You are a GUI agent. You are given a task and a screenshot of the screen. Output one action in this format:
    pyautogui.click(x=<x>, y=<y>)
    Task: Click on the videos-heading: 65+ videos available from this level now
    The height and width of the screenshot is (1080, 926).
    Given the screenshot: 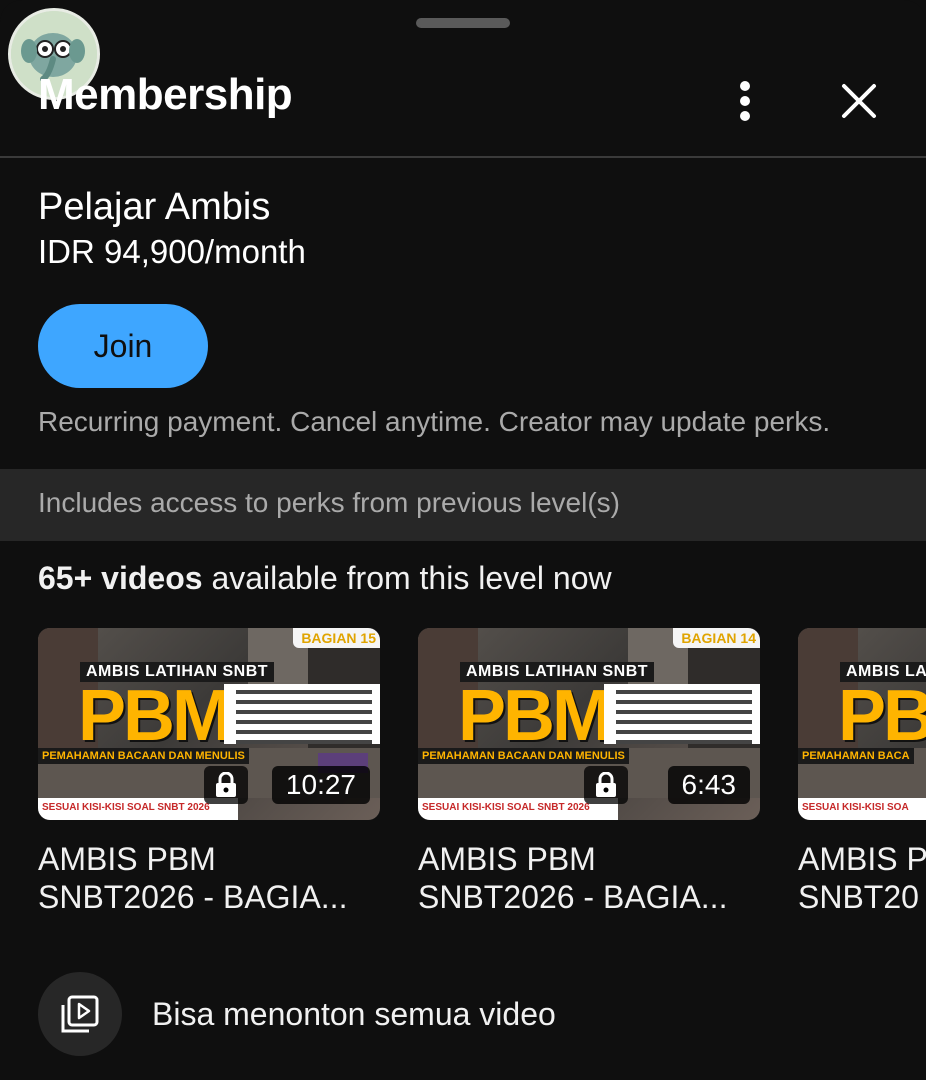 What is the action you would take?
    pyautogui.click(x=325, y=578)
    